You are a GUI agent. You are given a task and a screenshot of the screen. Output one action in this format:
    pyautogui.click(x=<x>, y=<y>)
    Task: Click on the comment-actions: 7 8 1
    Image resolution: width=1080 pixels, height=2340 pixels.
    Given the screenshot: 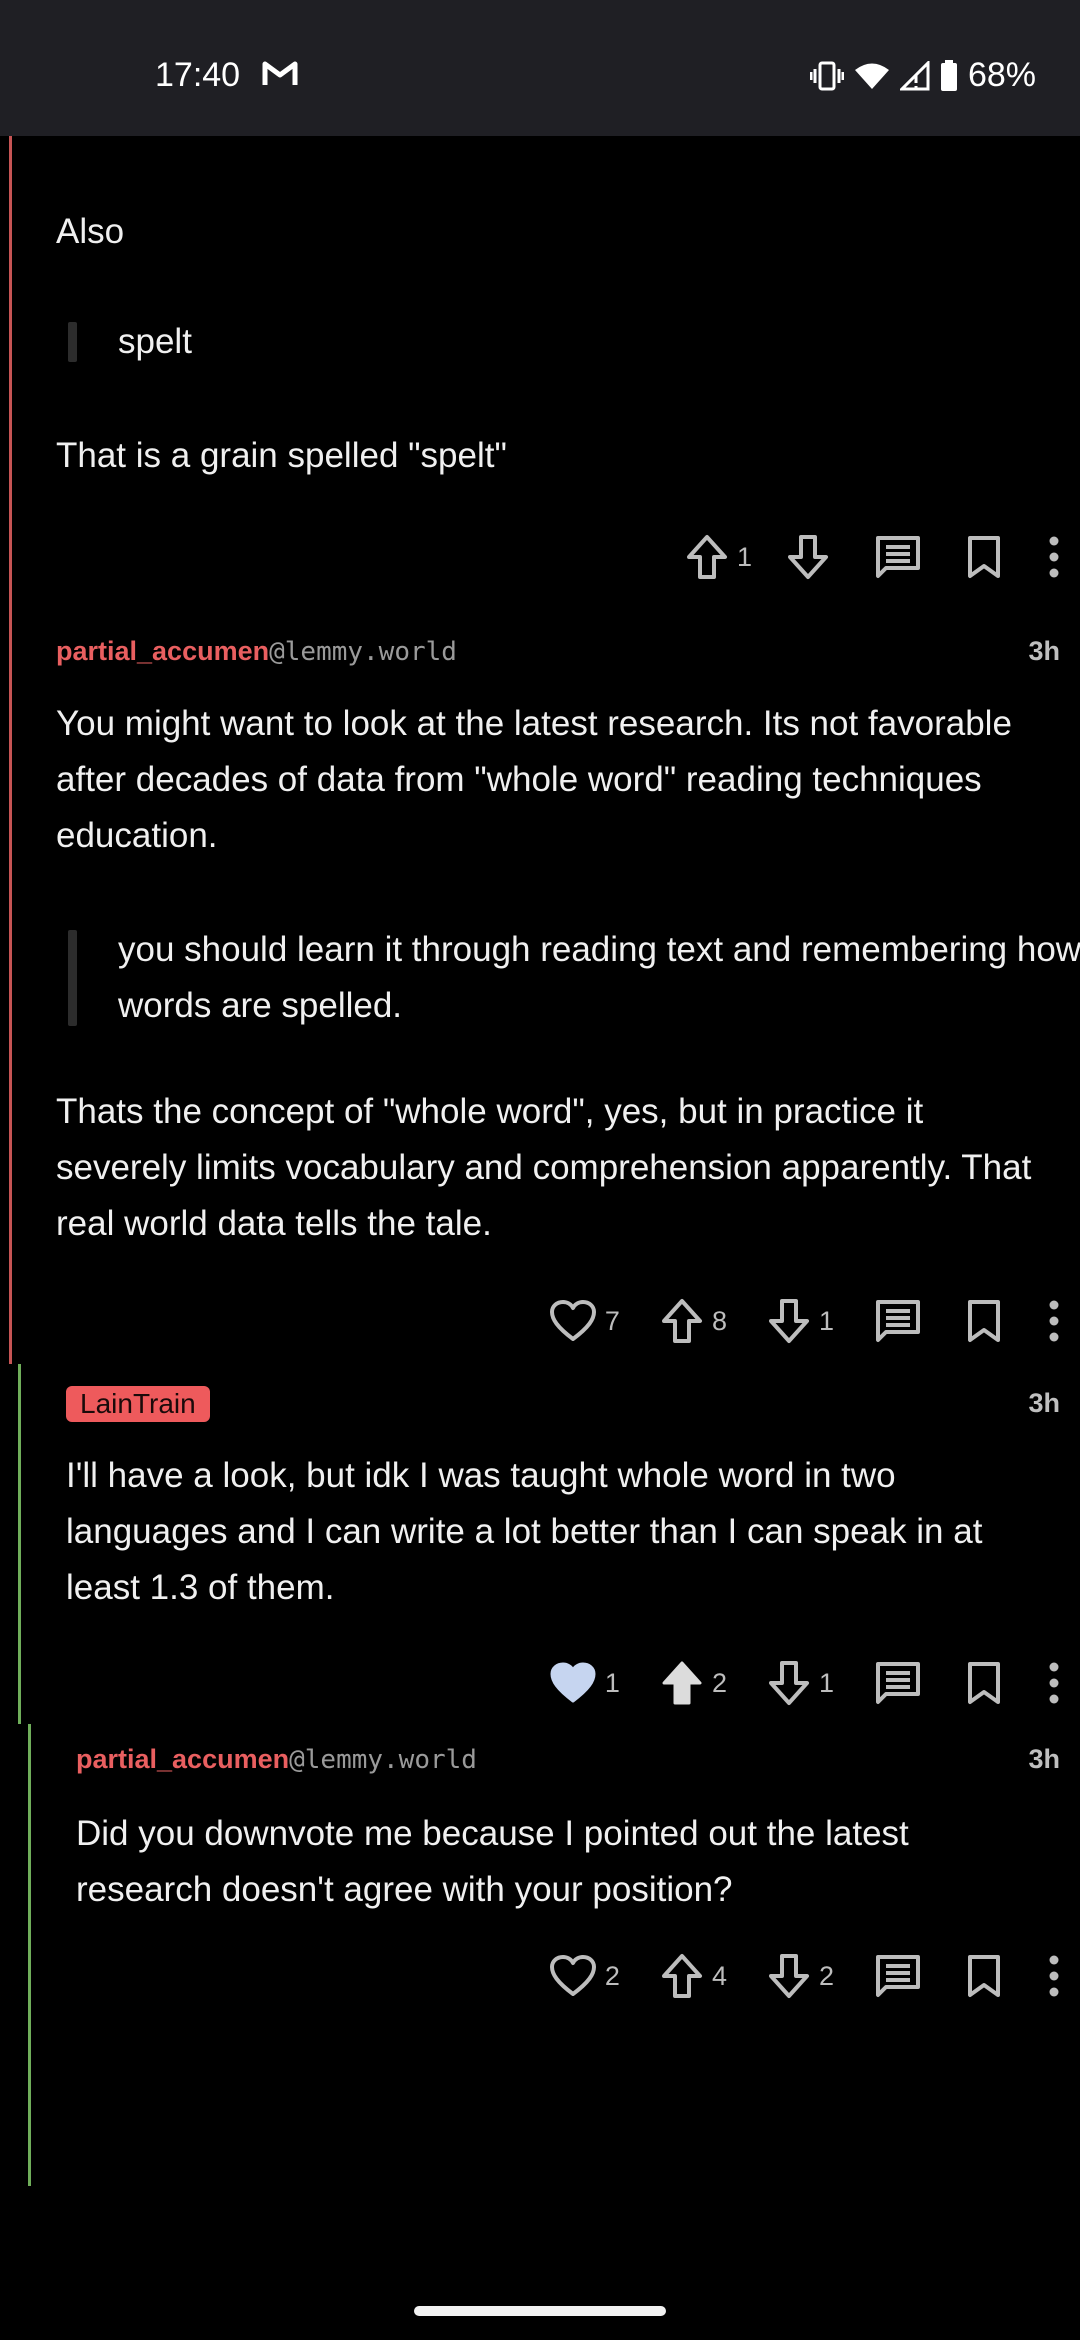 What is the action you would take?
    pyautogui.click(x=805, y=1321)
    